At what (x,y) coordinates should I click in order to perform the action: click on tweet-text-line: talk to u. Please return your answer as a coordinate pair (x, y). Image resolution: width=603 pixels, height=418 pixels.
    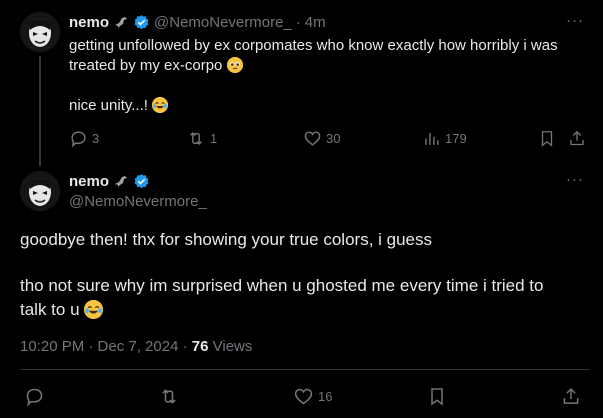
    Looking at the image, I should click on (50, 309).